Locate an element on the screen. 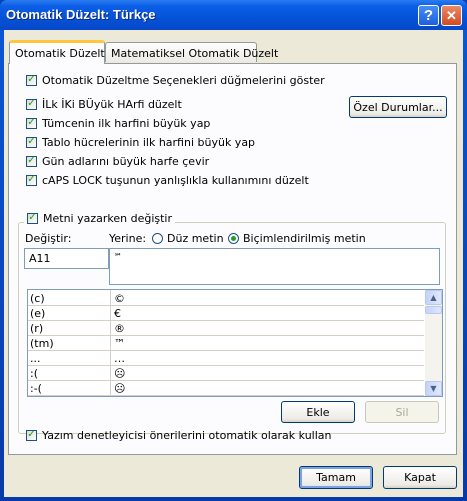 The image size is (467, 501). two-initial-caps-checkbox: ✓ İLk İKi BÜyük HArfi düzelt is located at coordinates (104, 104).